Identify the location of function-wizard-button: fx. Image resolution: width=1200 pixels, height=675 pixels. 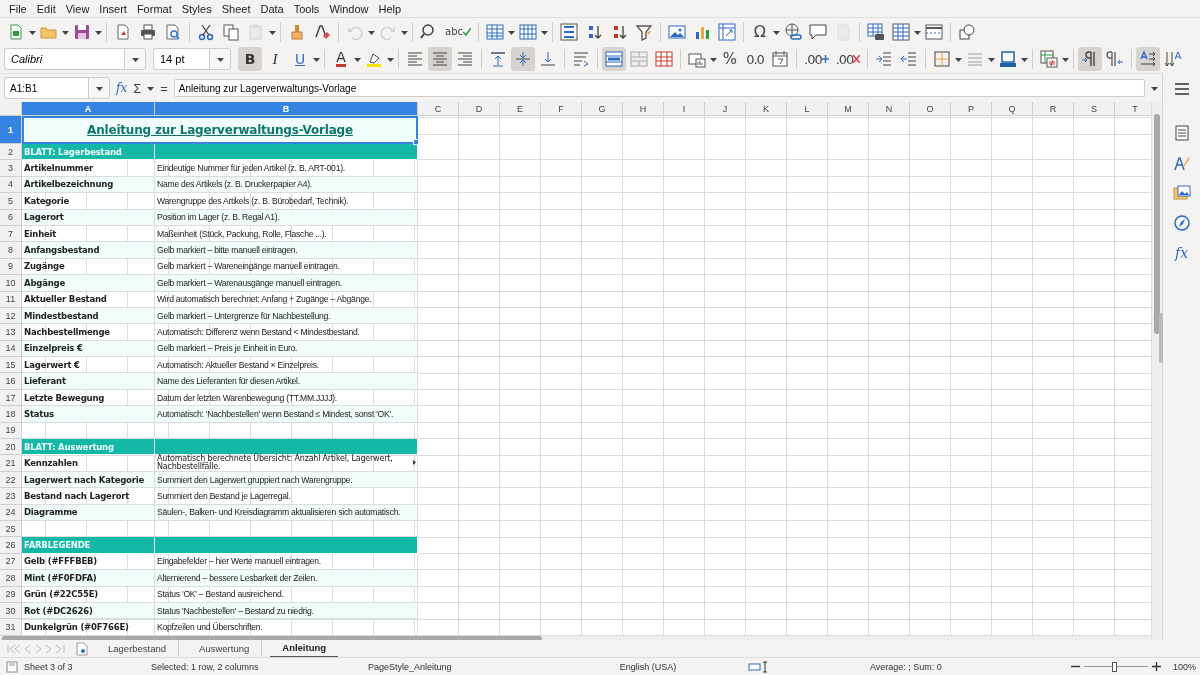
(122, 88).